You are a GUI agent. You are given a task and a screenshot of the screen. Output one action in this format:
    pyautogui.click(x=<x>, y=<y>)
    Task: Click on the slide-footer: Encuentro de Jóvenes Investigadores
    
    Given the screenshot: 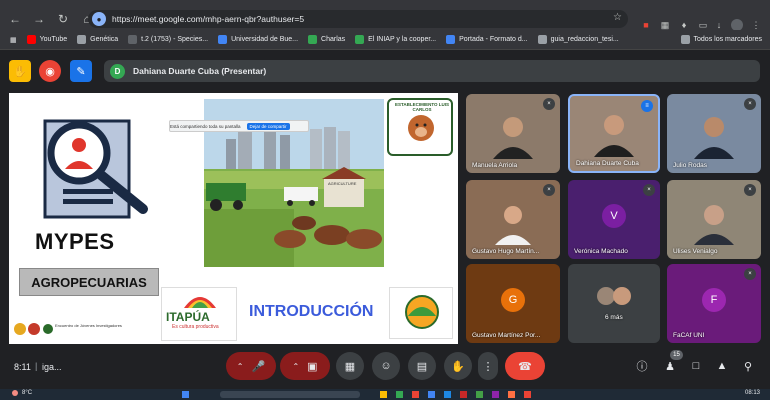 What is the action you would take?
    pyautogui.click(x=88, y=325)
    